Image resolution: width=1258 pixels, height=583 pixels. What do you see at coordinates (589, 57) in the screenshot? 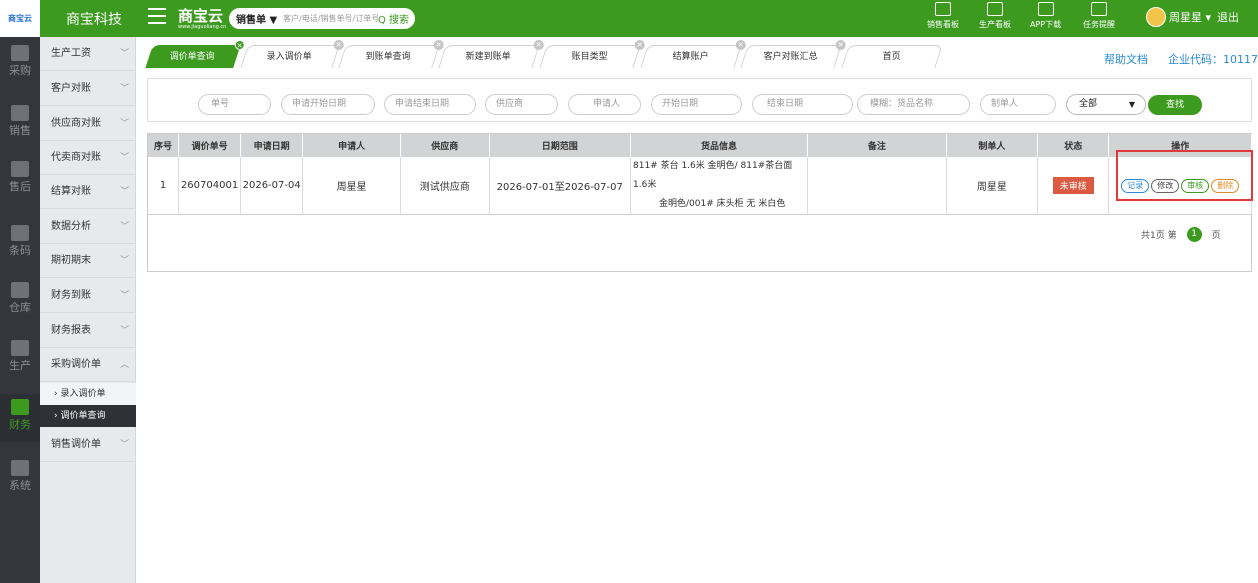
I see `tab-label: 账目类型` at bounding box center [589, 57].